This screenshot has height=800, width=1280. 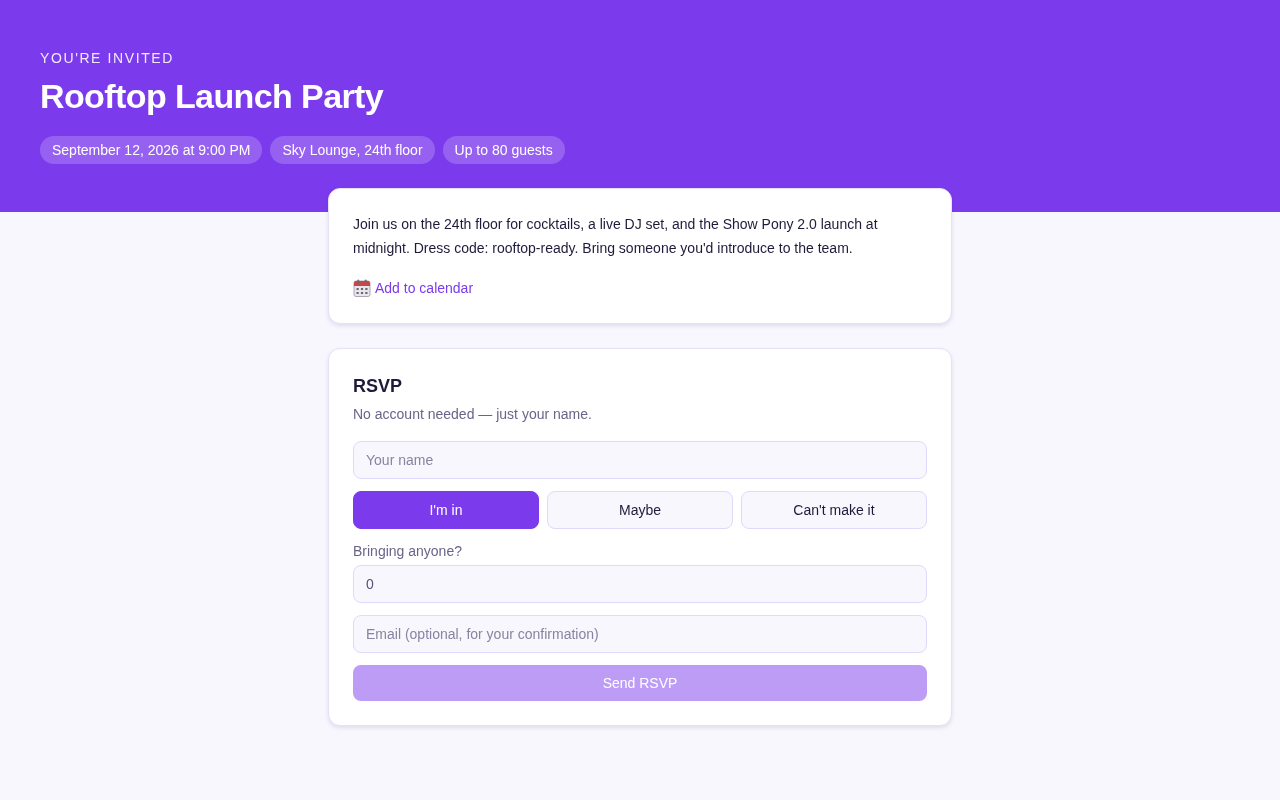 What do you see at coordinates (362, 288) in the screenshot?
I see `calendar-icon` at bounding box center [362, 288].